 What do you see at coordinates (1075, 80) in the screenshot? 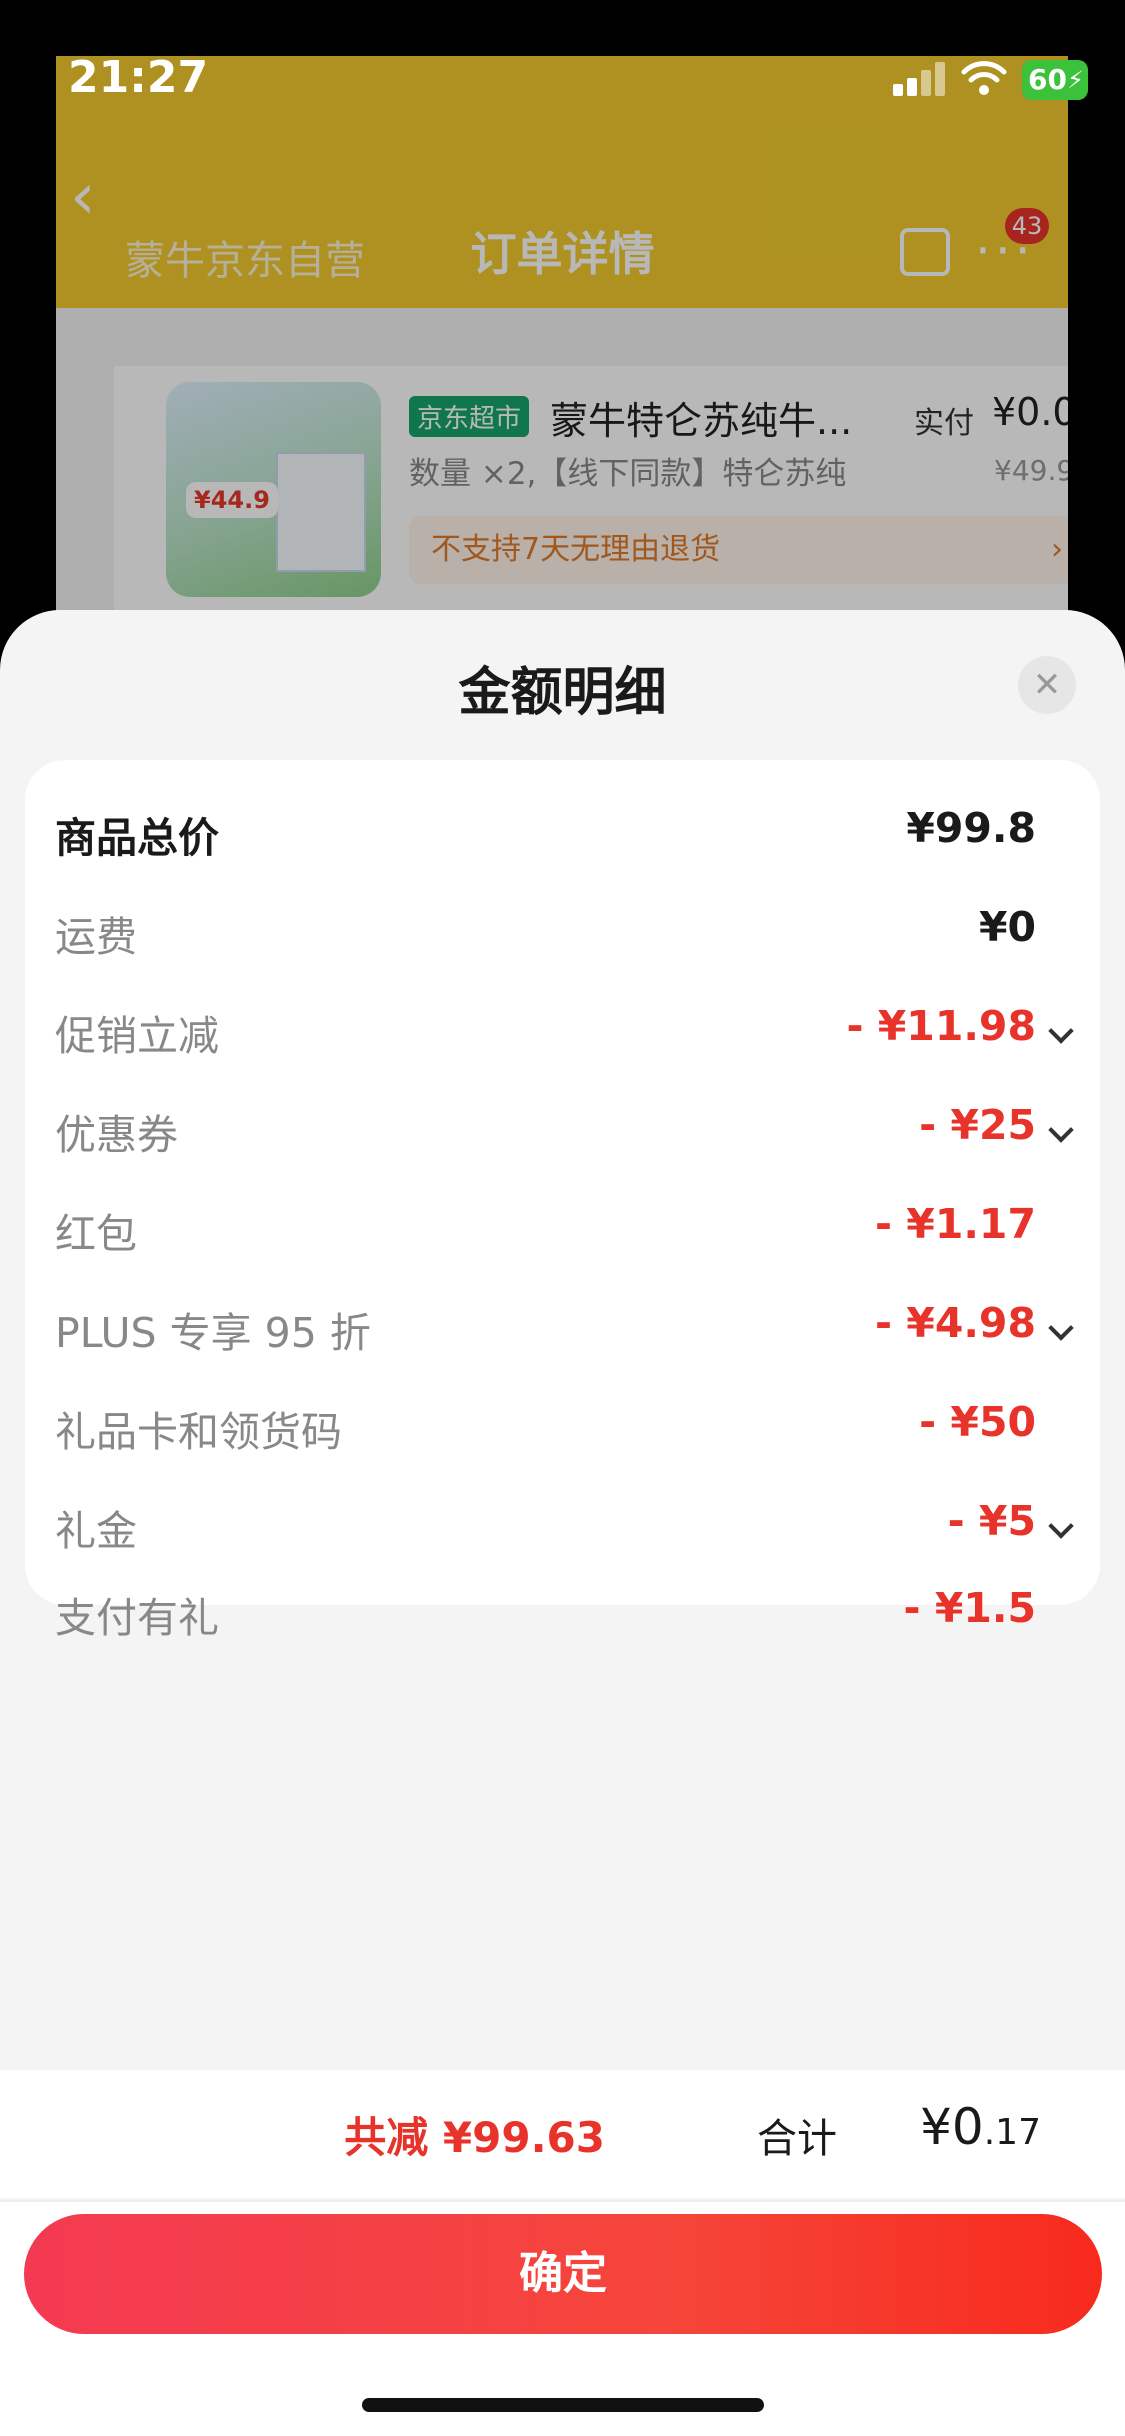
I see `charging-icon: ⚡` at bounding box center [1075, 80].